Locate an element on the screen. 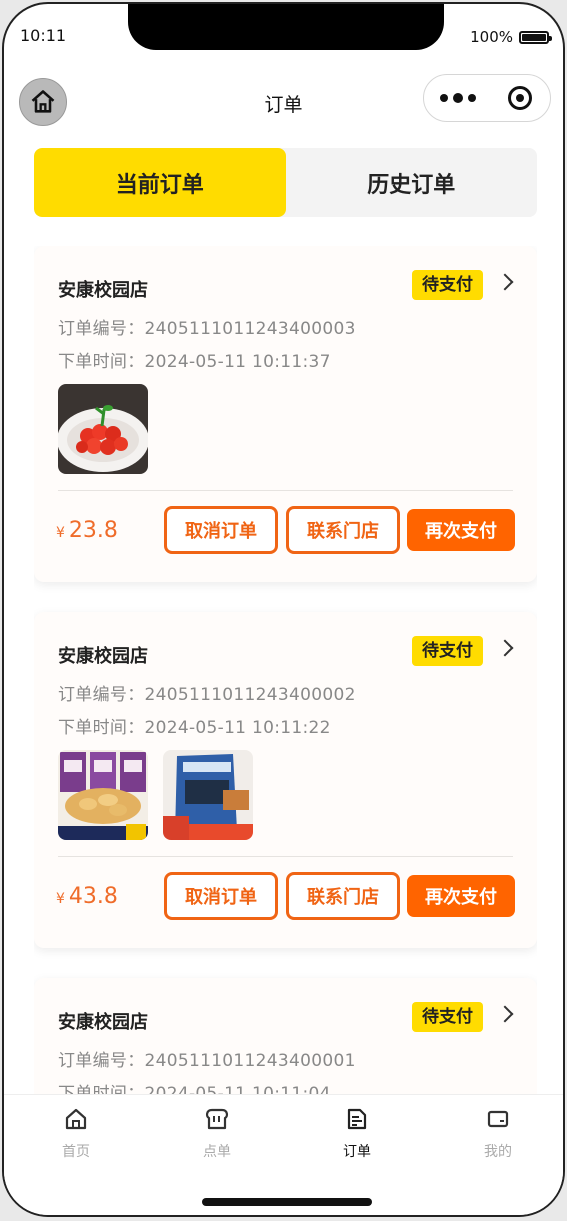  tab-orders: 订单 is located at coordinates (357, 1134).